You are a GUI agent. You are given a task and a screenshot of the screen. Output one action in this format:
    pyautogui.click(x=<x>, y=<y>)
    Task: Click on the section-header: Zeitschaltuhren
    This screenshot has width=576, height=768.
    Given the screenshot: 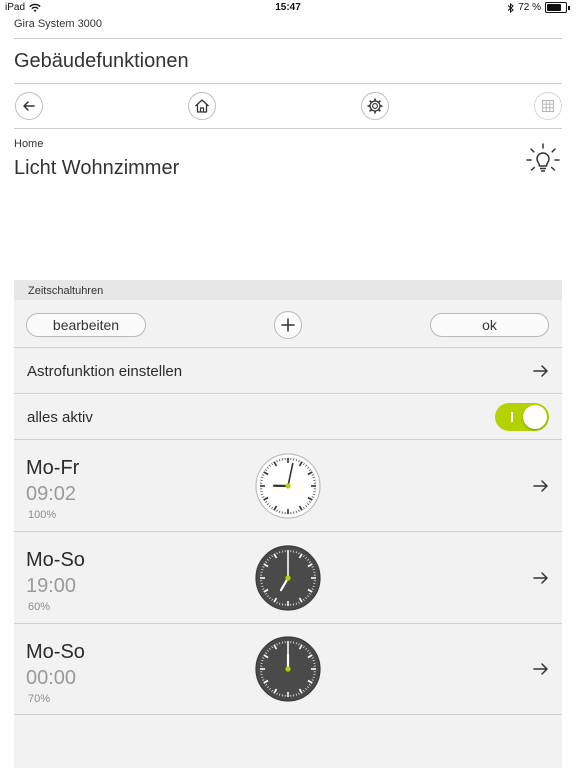 What is the action you would take?
    pyautogui.click(x=288, y=290)
    